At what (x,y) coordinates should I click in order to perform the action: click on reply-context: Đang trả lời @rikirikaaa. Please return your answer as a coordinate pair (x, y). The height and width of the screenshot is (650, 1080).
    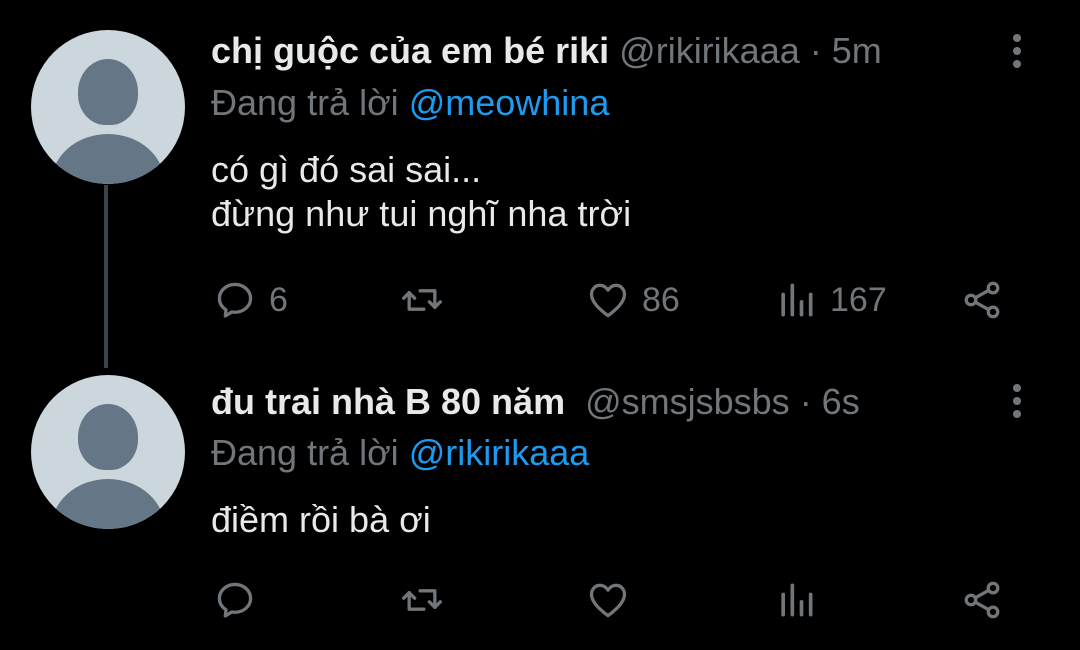
    Looking at the image, I should click on (400, 453).